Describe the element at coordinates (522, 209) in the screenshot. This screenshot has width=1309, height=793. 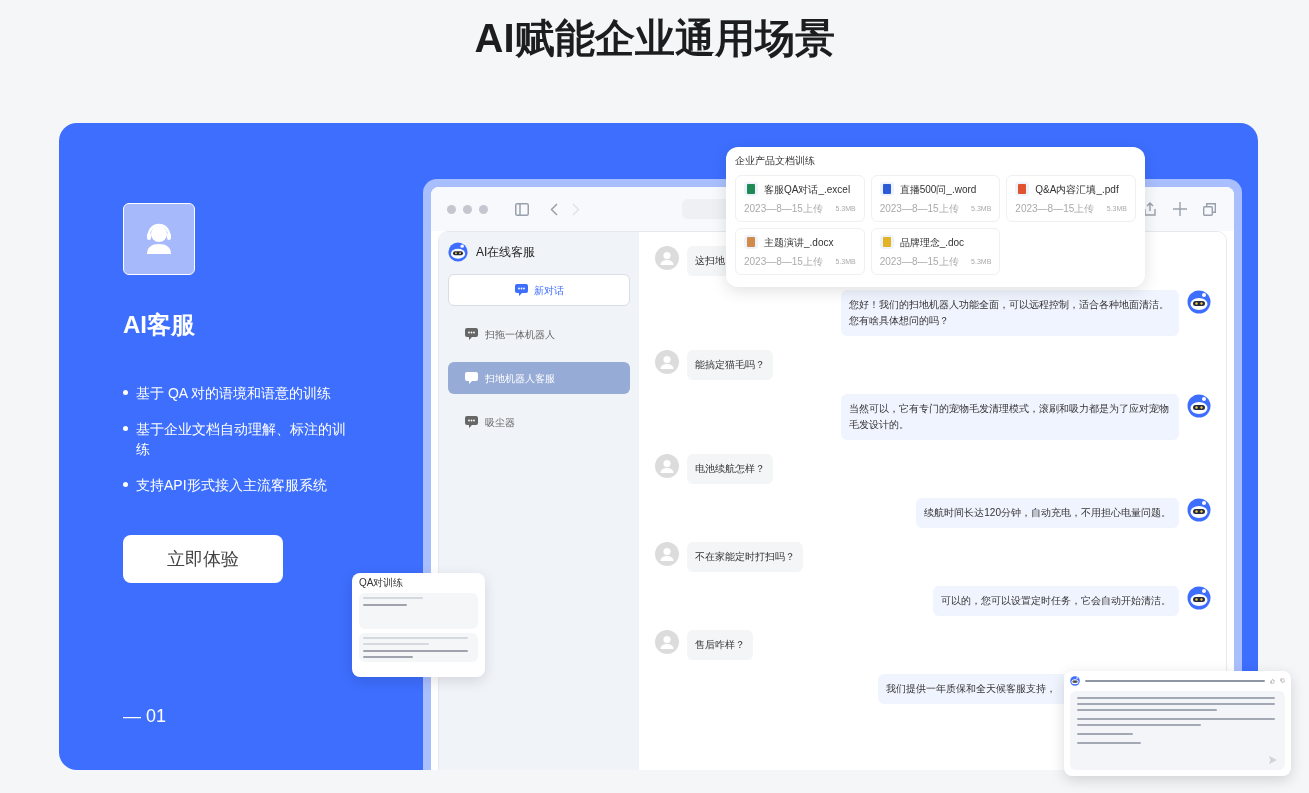
I see `sidebar-toggle-icon` at that location.